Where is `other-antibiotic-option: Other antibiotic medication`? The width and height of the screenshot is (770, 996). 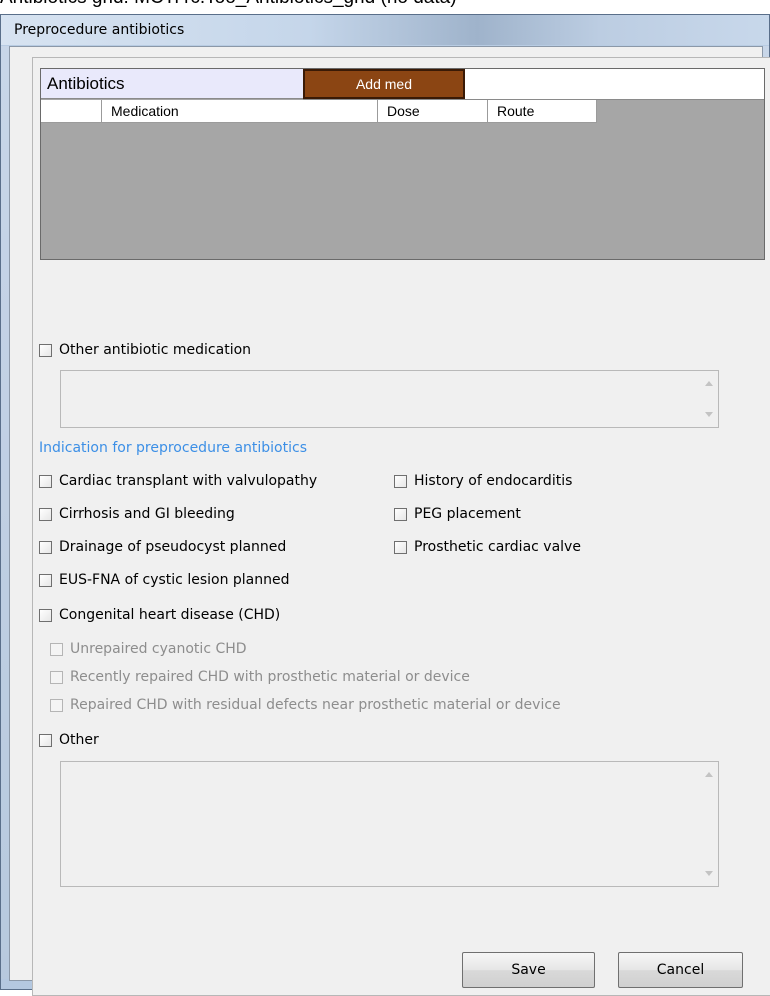 other-antibiotic-option: Other antibiotic medication is located at coordinates (145, 350).